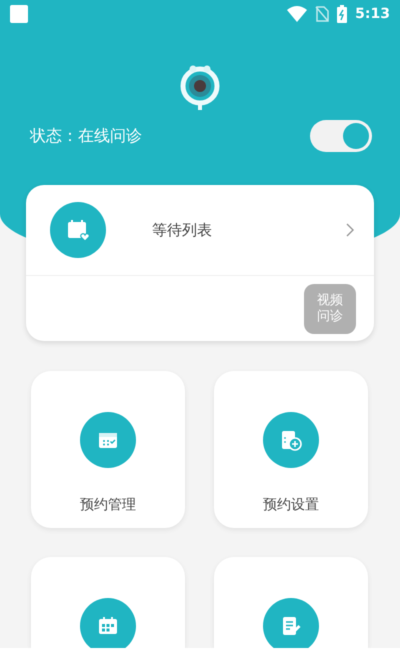  I want to click on no-sim-icon, so click(322, 14).